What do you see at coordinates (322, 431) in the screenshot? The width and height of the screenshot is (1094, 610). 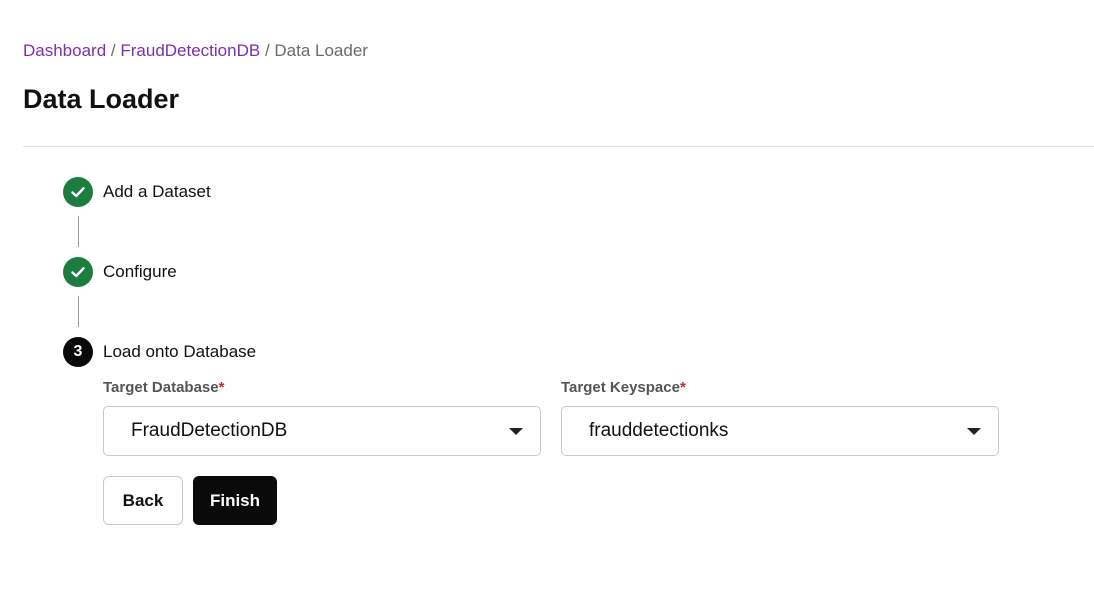 I see `target-database-select: FraudDetectionDB` at bounding box center [322, 431].